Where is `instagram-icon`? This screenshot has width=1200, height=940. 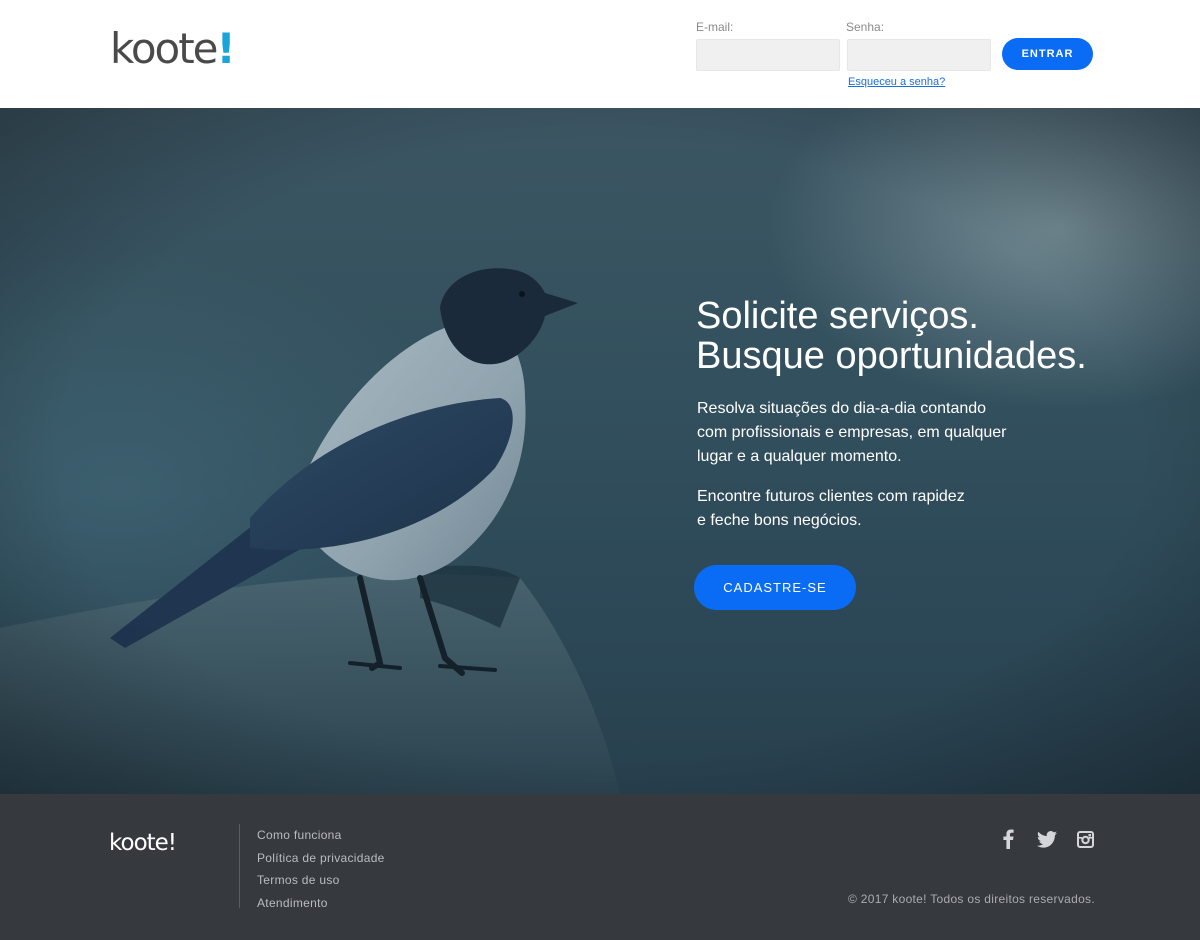
instagram-icon is located at coordinates (1085, 839).